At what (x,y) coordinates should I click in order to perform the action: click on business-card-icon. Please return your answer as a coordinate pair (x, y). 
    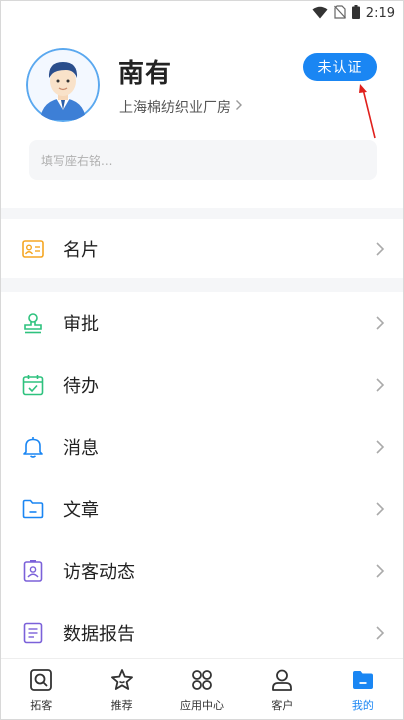
    Looking at the image, I should click on (33, 249).